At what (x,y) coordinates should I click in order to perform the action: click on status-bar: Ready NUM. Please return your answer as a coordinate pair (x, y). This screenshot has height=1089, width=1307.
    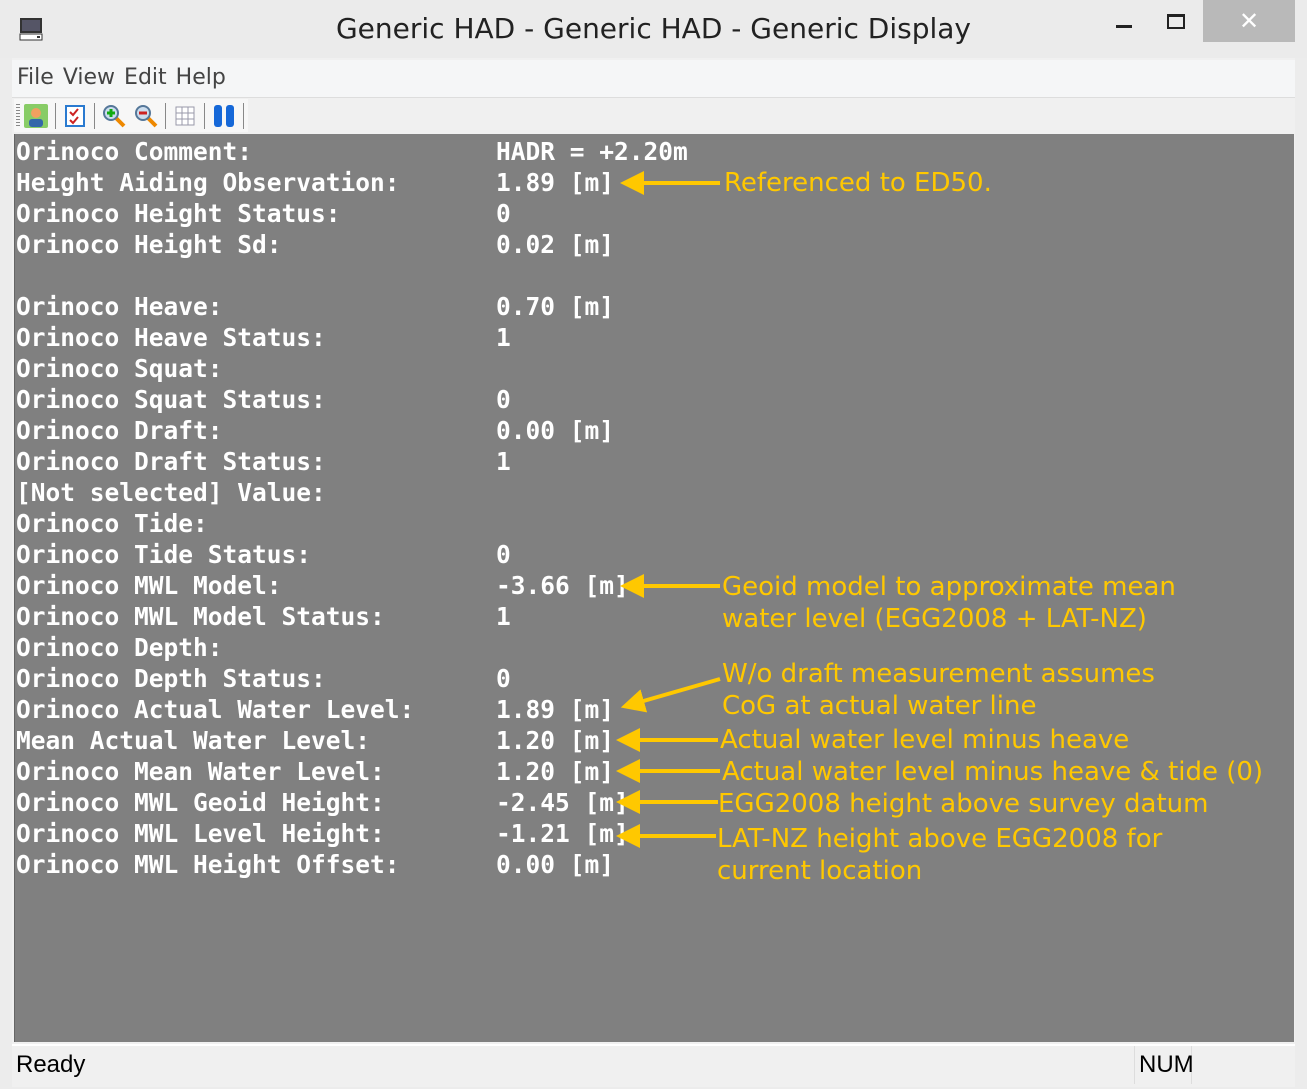
    Looking at the image, I should click on (653, 1065).